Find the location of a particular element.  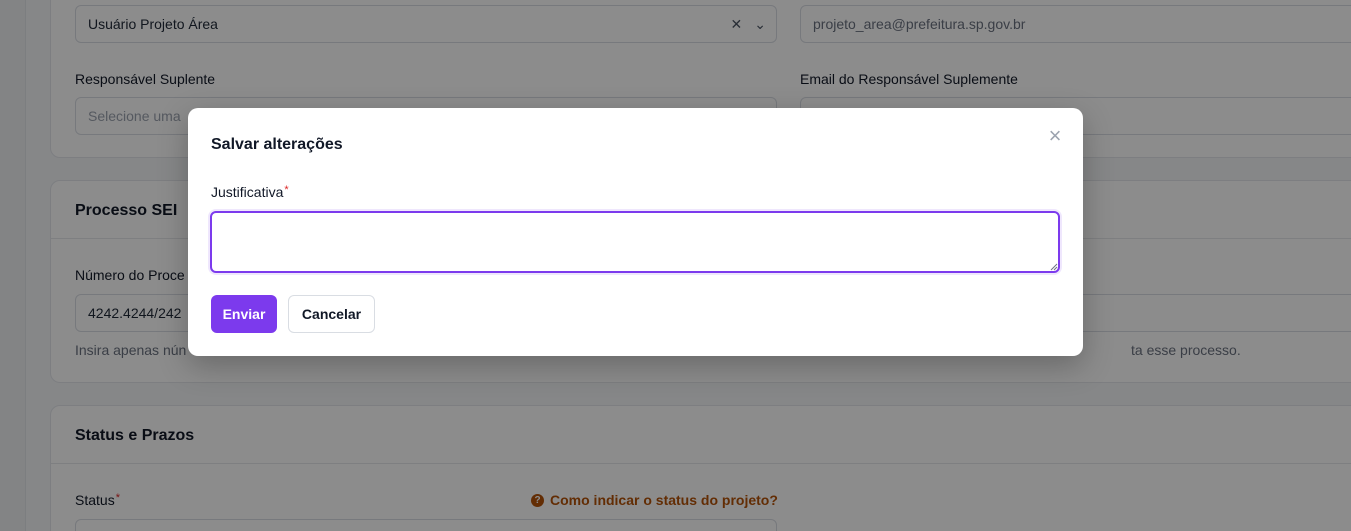

justificativa-label: Justificativa* is located at coordinates (250, 192).